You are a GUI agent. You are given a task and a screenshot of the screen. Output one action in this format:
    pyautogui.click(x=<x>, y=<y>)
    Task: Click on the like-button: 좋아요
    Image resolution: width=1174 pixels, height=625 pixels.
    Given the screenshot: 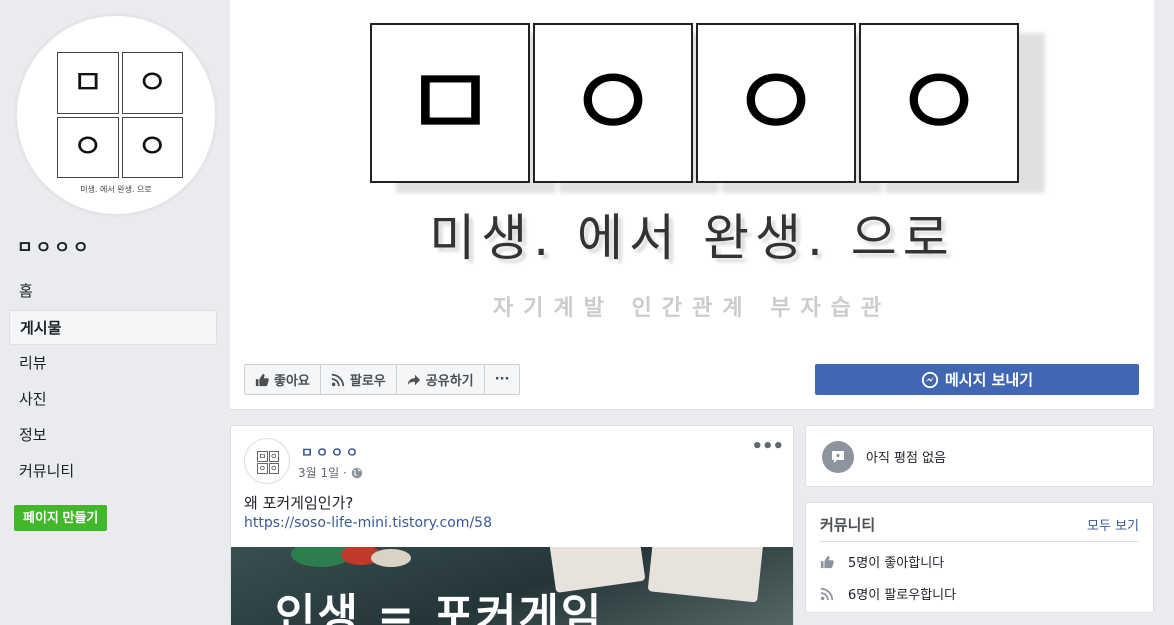 What is the action you would take?
    pyautogui.click(x=283, y=379)
    